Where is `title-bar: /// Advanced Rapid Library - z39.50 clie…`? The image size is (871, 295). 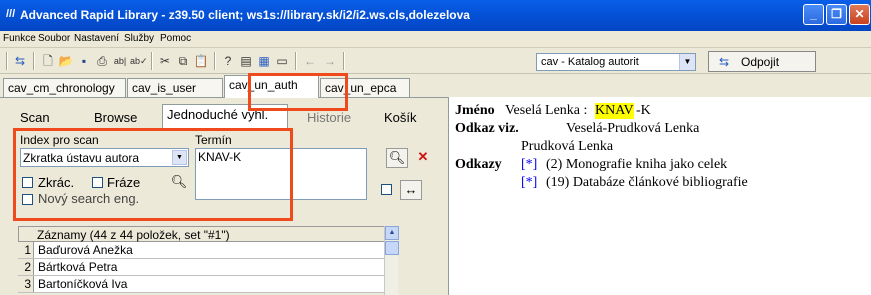
title-bar: /// Advanced Rapid Library - z39.50 clie… is located at coordinates (435, 15).